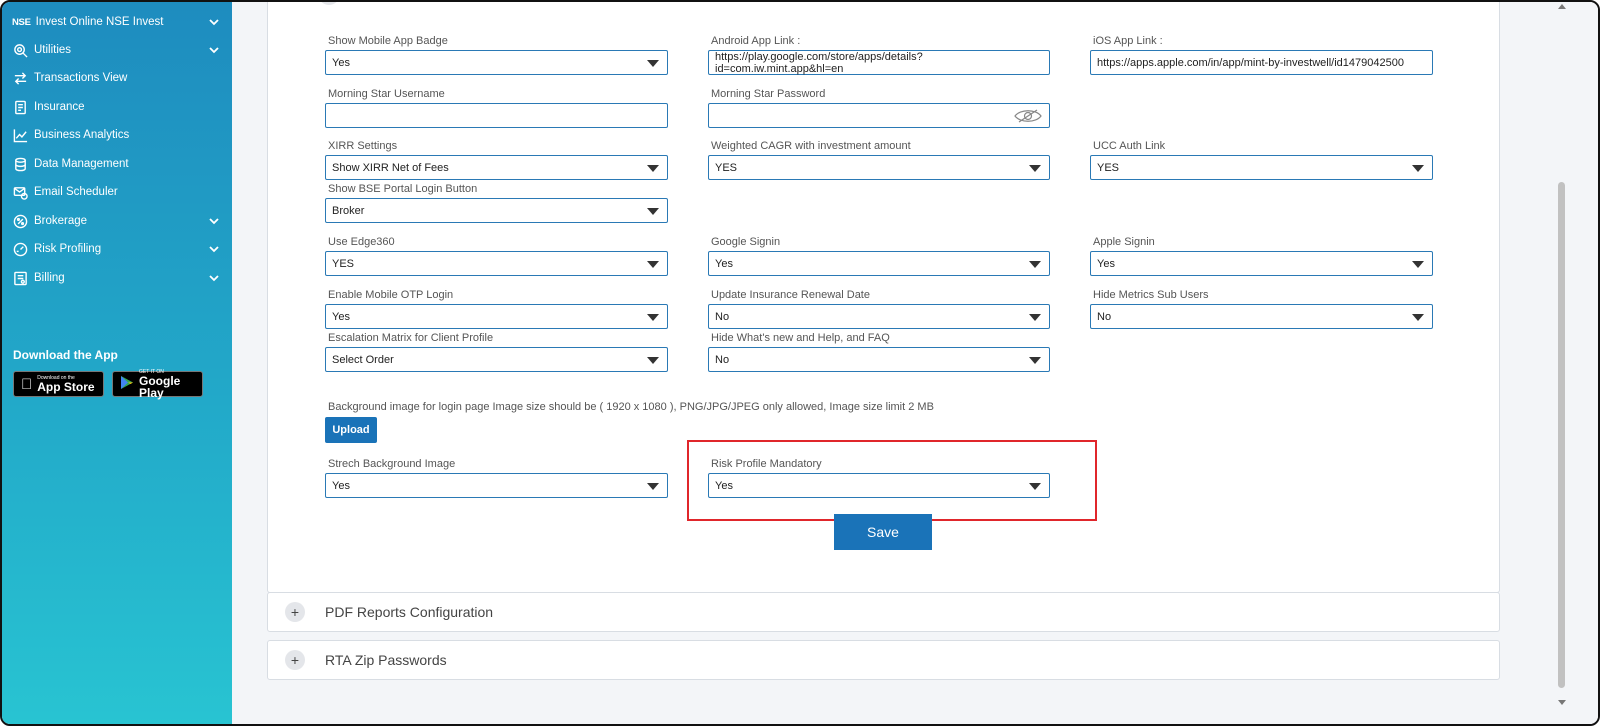 The height and width of the screenshot is (726, 1600). Describe the element at coordinates (1261, 167) in the screenshot. I see `ucc-auth-link-select: YES` at that location.